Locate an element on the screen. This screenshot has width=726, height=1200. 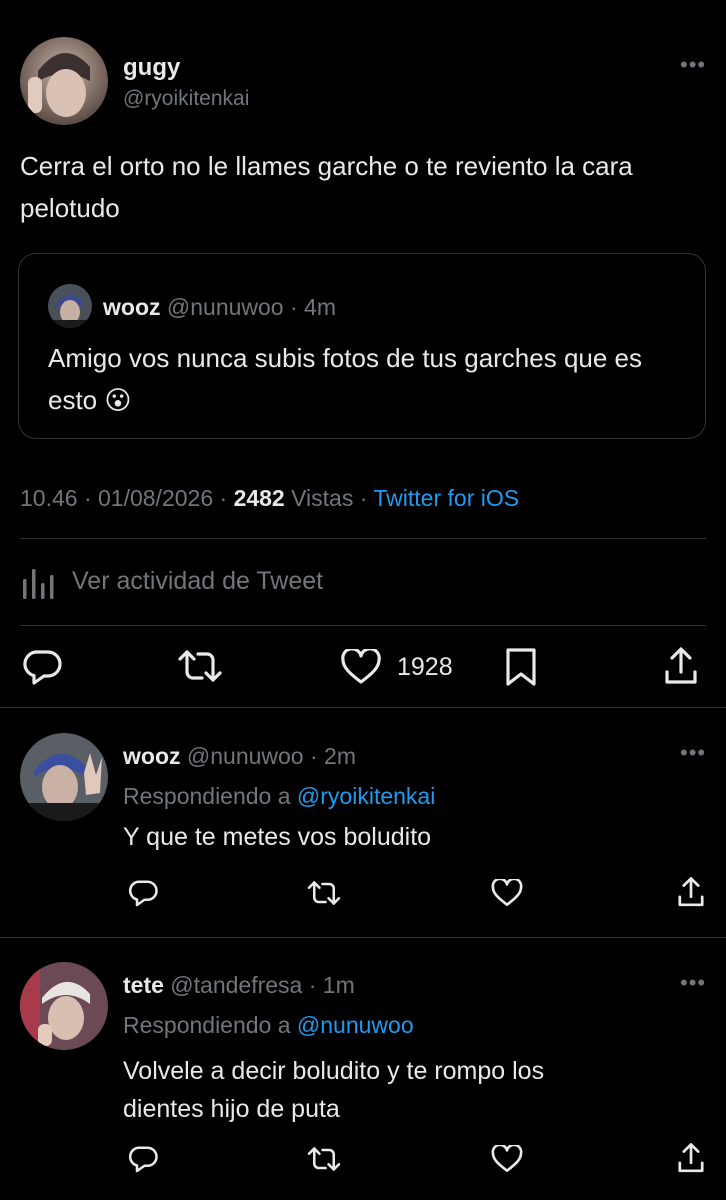
reply-header: wooz @nunuwoo · 2m is located at coordinates (239, 756).